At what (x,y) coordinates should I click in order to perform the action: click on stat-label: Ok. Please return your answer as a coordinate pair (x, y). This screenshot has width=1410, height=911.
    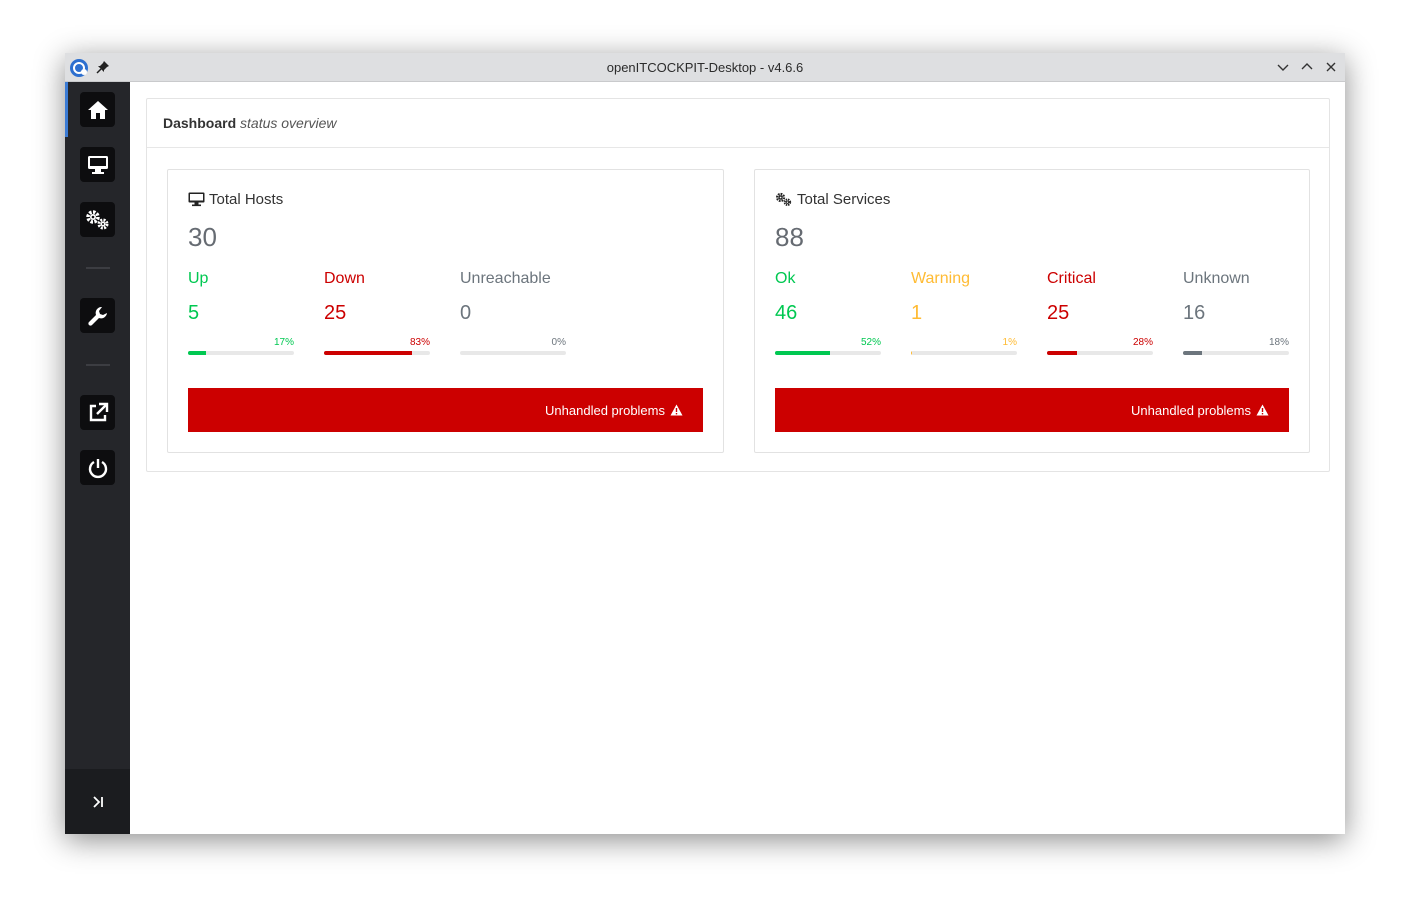
    Looking at the image, I should click on (785, 278).